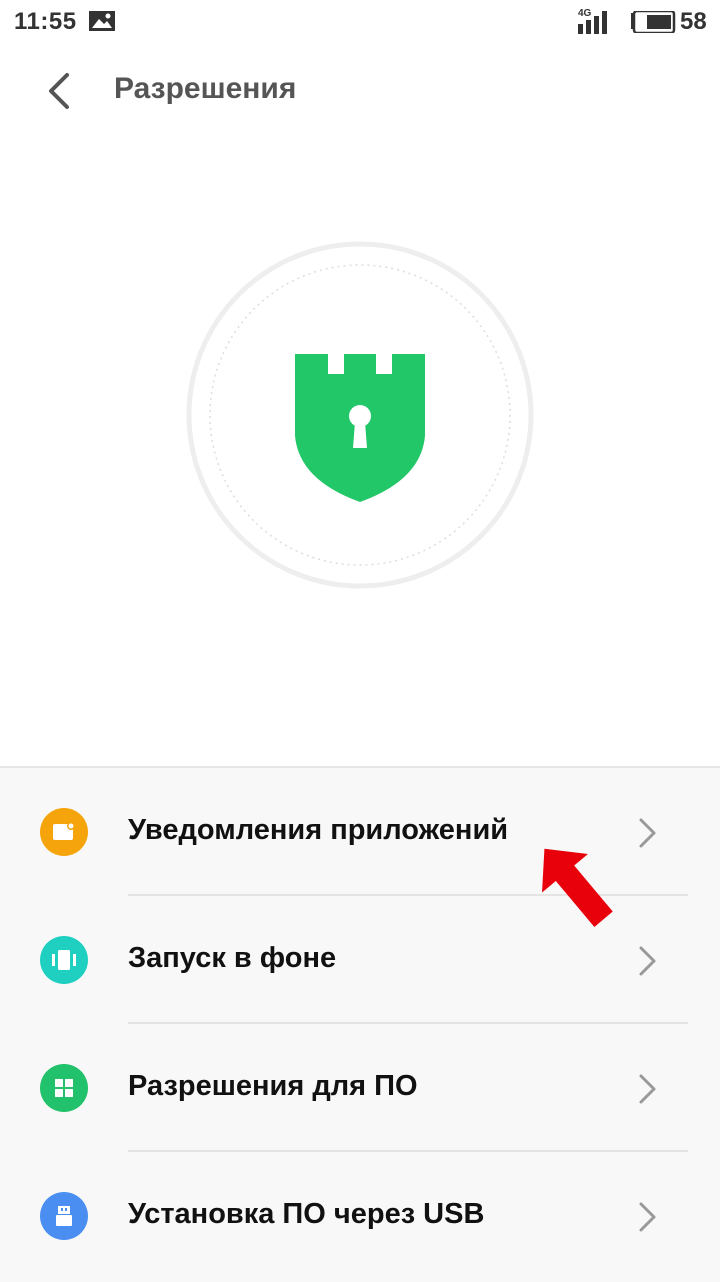 The height and width of the screenshot is (1282, 720). Describe the element at coordinates (653, 23) in the screenshot. I see `battery-icon` at that location.